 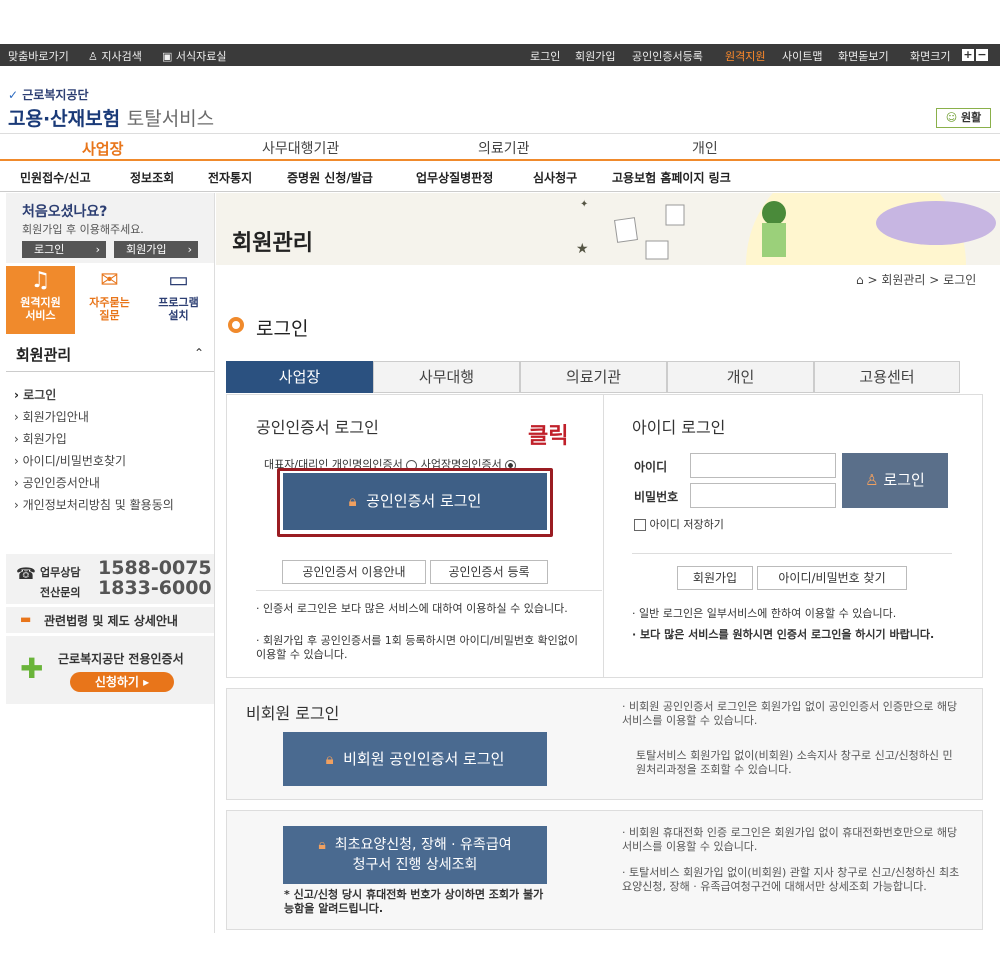 I want to click on tab-business: 사업장, so click(x=299, y=377).